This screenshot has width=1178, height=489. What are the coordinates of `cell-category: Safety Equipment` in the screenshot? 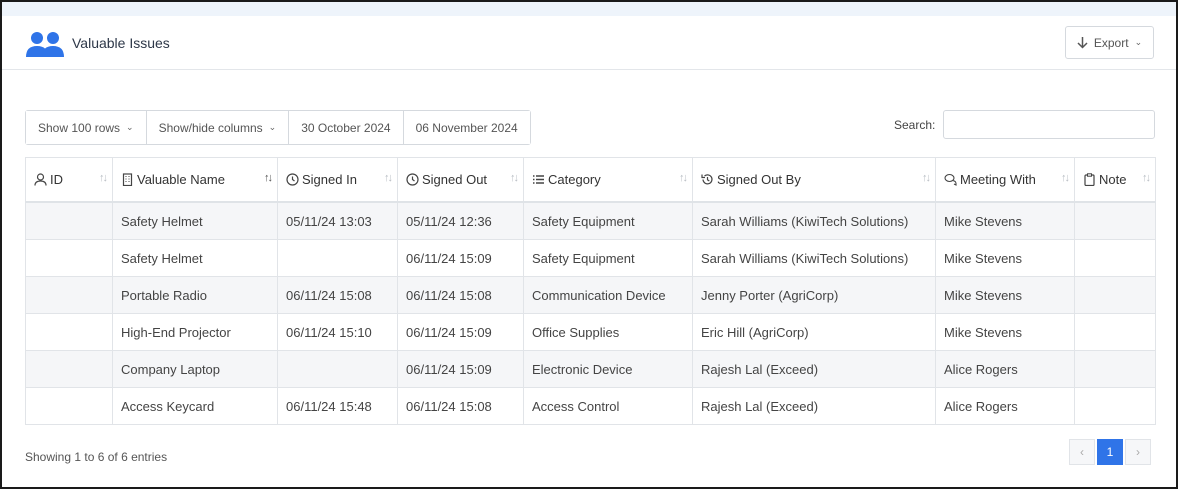 It's located at (608, 258).